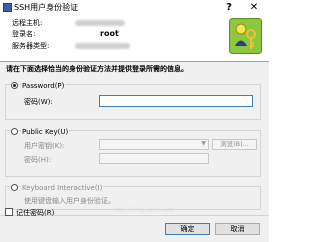 The width and height of the screenshot is (320, 242). What do you see at coordinates (144, 210) in the screenshot?
I see `watermark: http://blog.csdn.net/` at bounding box center [144, 210].